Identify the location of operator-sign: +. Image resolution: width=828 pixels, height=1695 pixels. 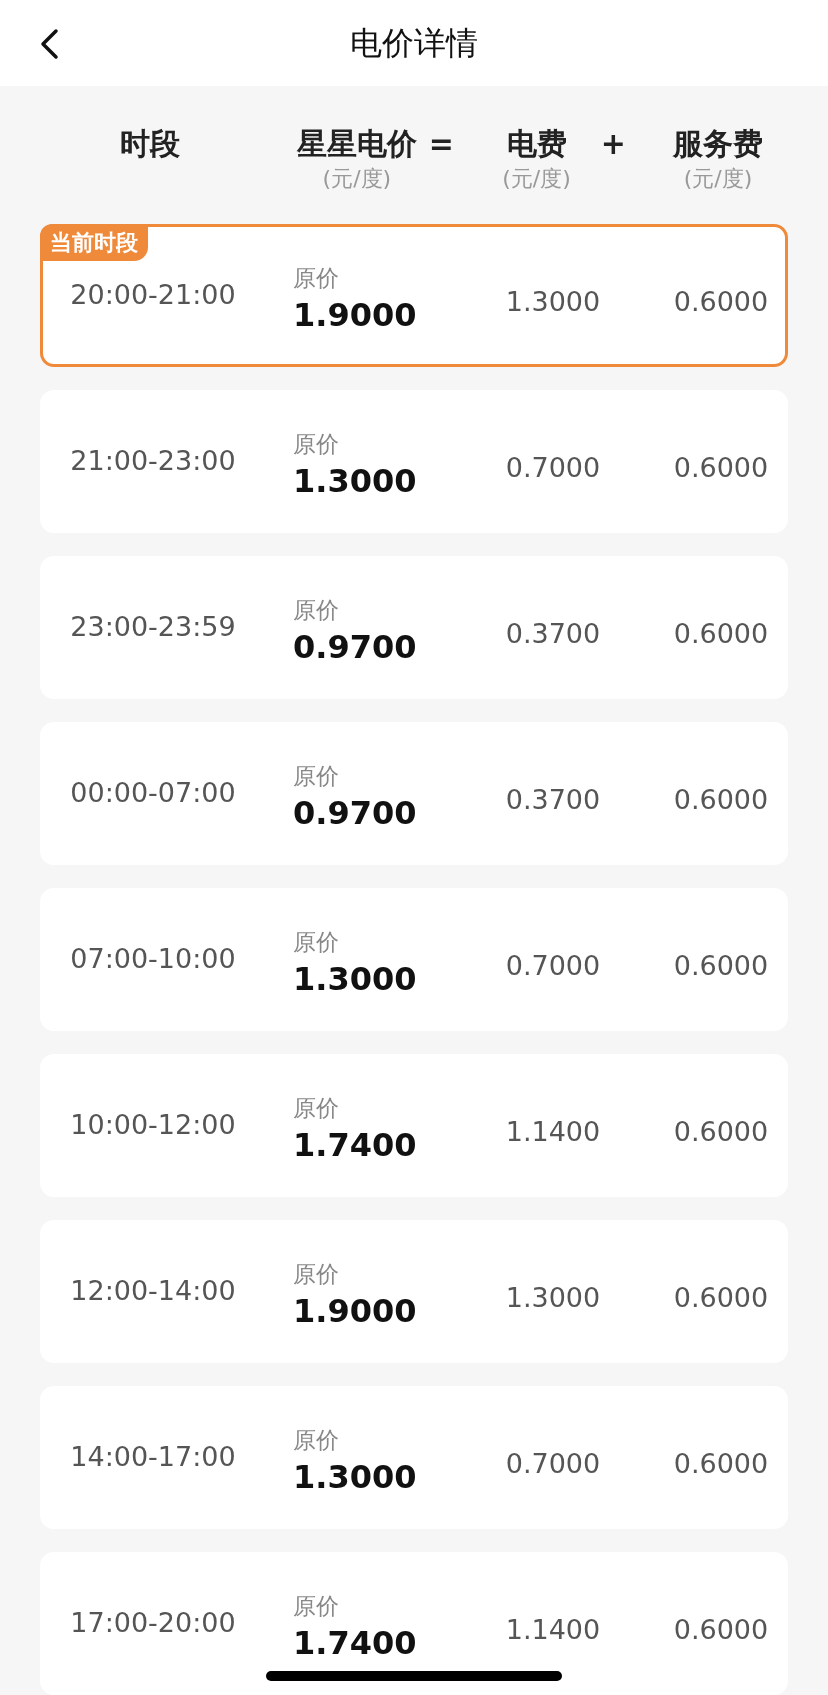
(613, 144).